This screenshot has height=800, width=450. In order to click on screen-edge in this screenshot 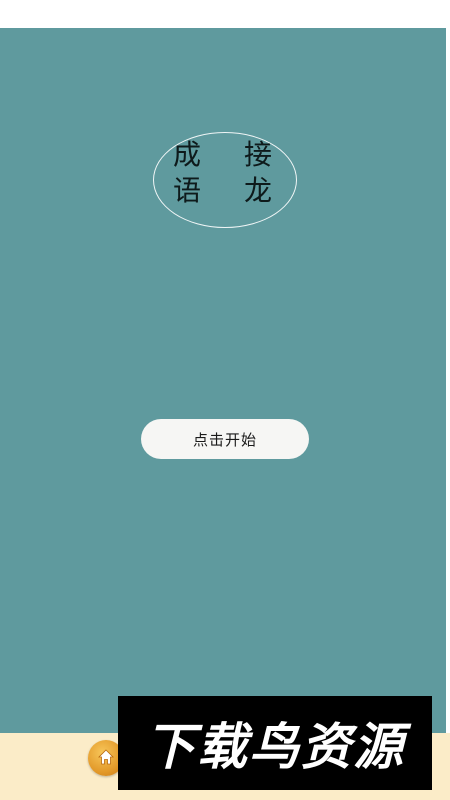, I will do `click(448, 380)`.